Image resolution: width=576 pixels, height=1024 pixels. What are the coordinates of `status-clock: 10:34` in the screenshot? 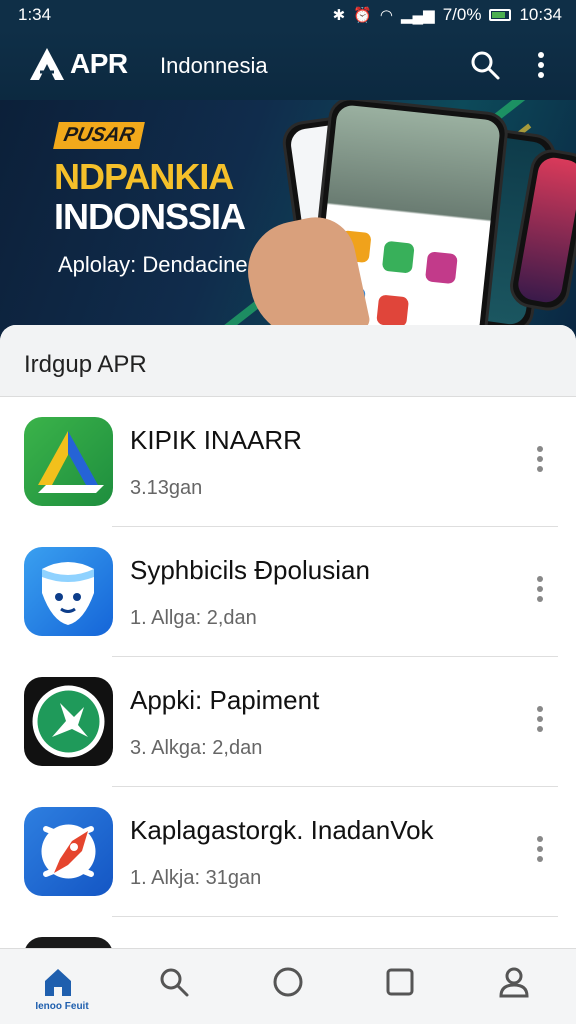 It's located at (540, 14).